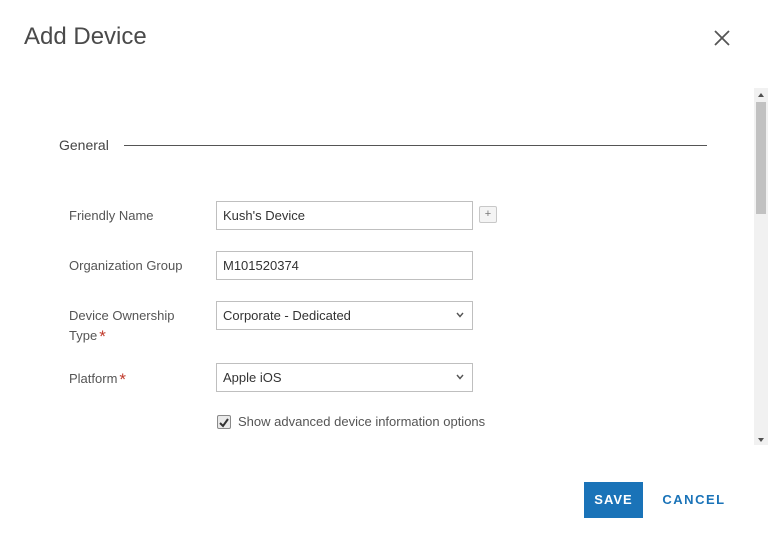 Image resolution: width=770 pixels, height=545 pixels. I want to click on close-icon, so click(722, 38).